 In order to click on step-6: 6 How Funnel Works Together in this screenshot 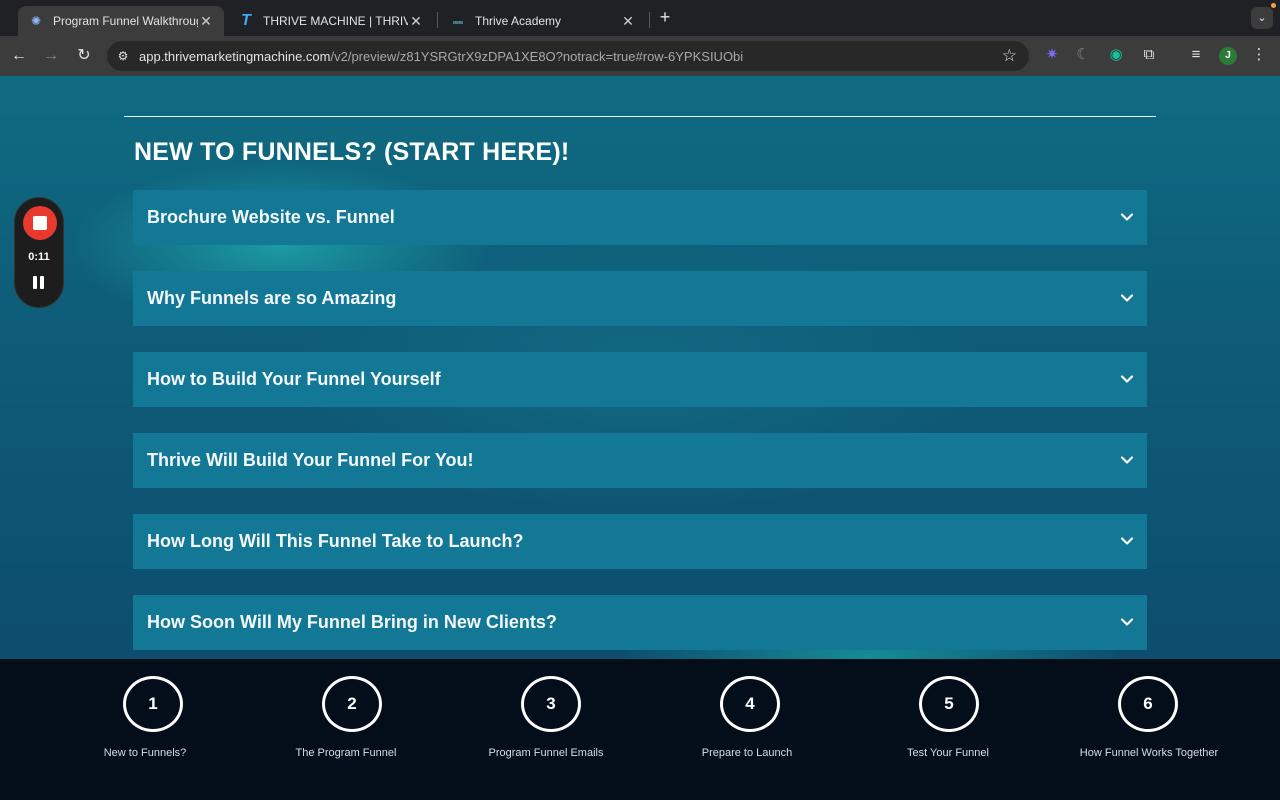, I will do `click(1149, 729)`.